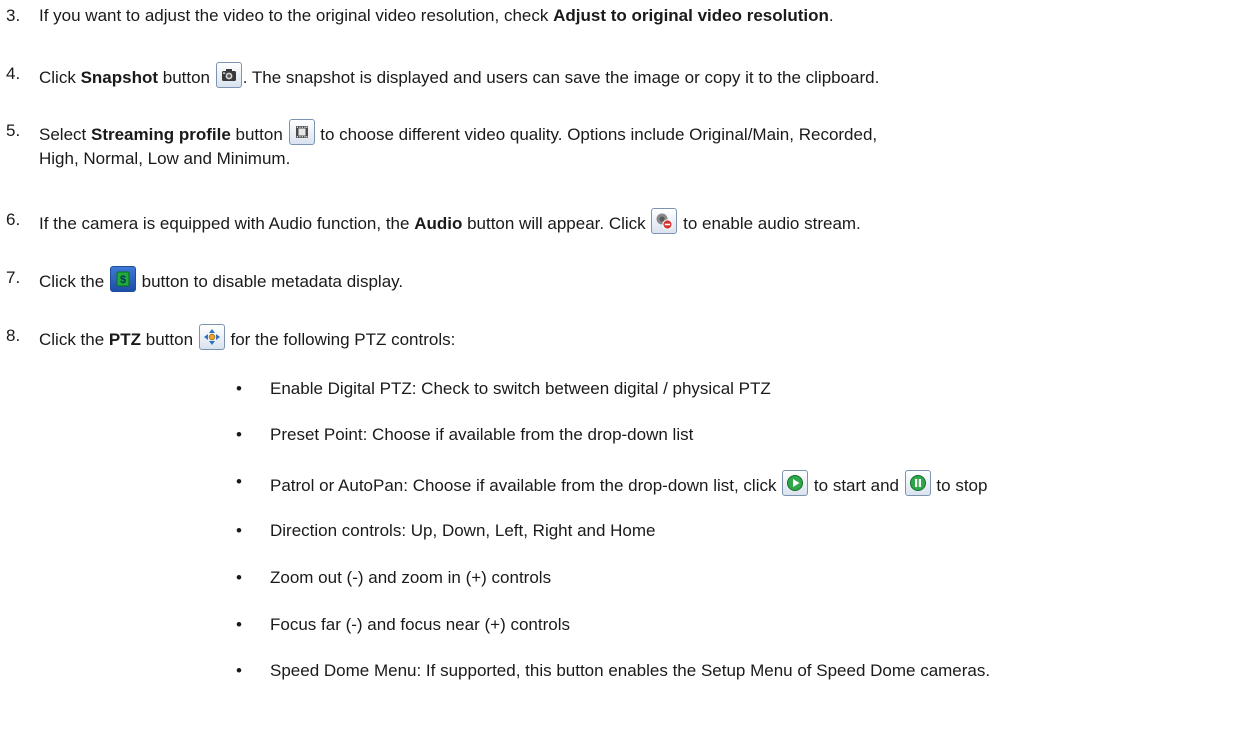 The width and height of the screenshot is (1258, 744). What do you see at coordinates (411, 577) in the screenshot?
I see `bullet-text: Zoom out (-) and zoom in (+) controls` at bounding box center [411, 577].